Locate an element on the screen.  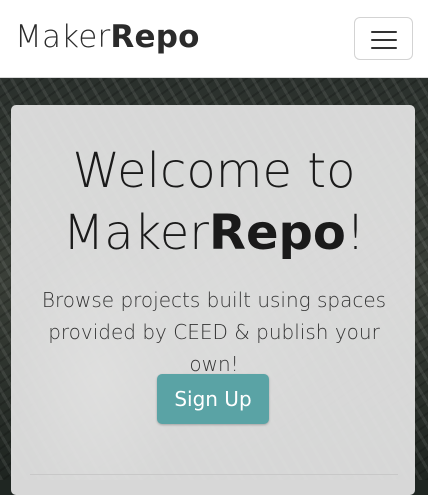
card-divider is located at coordinates (214, 474).